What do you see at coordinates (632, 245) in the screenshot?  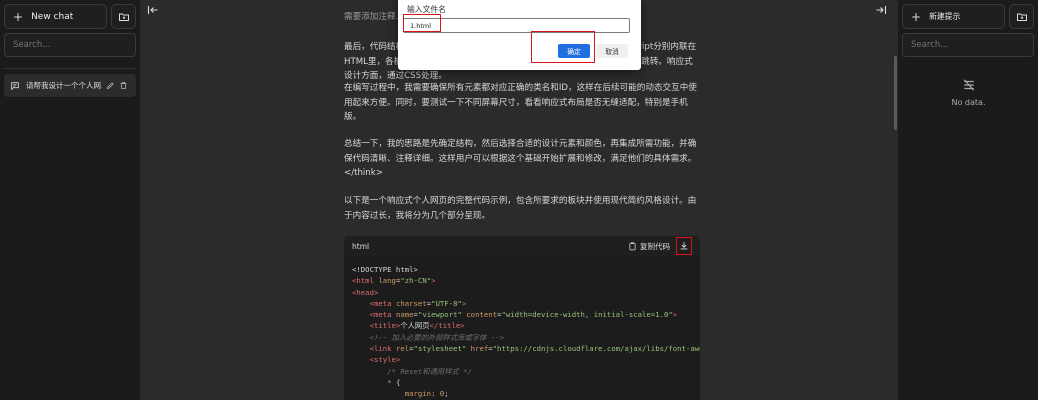 I see `clipboard-icon` at bounding box center [632, 245].